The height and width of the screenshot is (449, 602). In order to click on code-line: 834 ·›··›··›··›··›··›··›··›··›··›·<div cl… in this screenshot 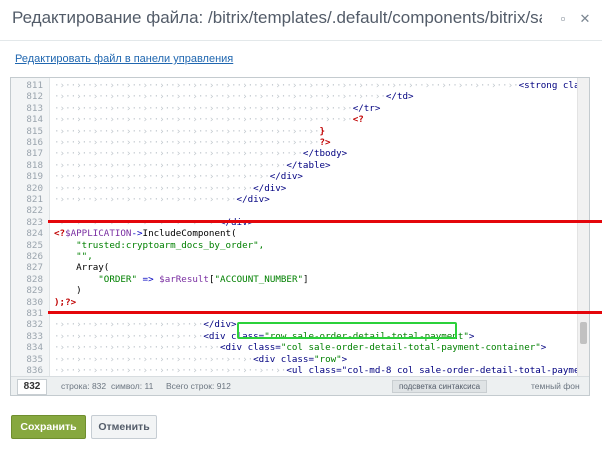, I will do `click(294, 347)`.